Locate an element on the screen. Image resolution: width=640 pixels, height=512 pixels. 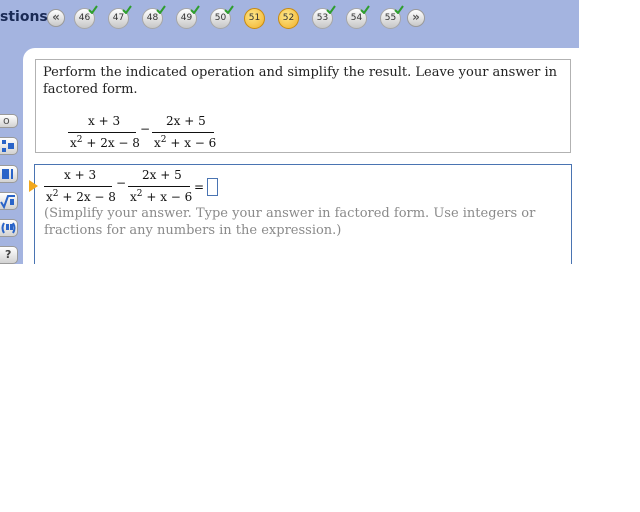
question-fraction-1-denominator: x2 + 2x − 8 is located at coordinates (105, 142).